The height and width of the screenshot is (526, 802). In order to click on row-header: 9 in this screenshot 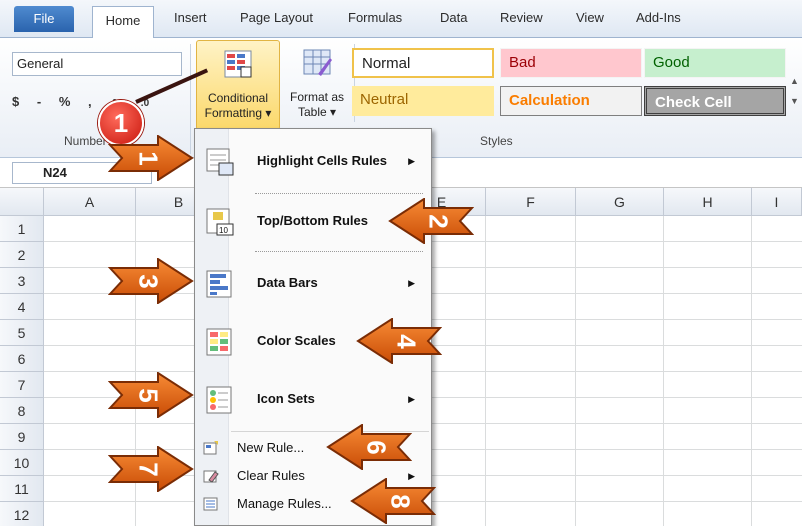, I will do `click(22, 437)`.